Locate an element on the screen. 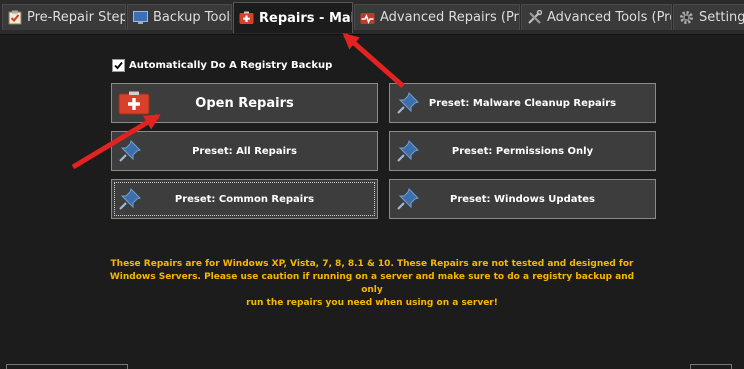 This screenshot has height=369, width=744. heart-pulse-icon is located at coordinates (367, 18).